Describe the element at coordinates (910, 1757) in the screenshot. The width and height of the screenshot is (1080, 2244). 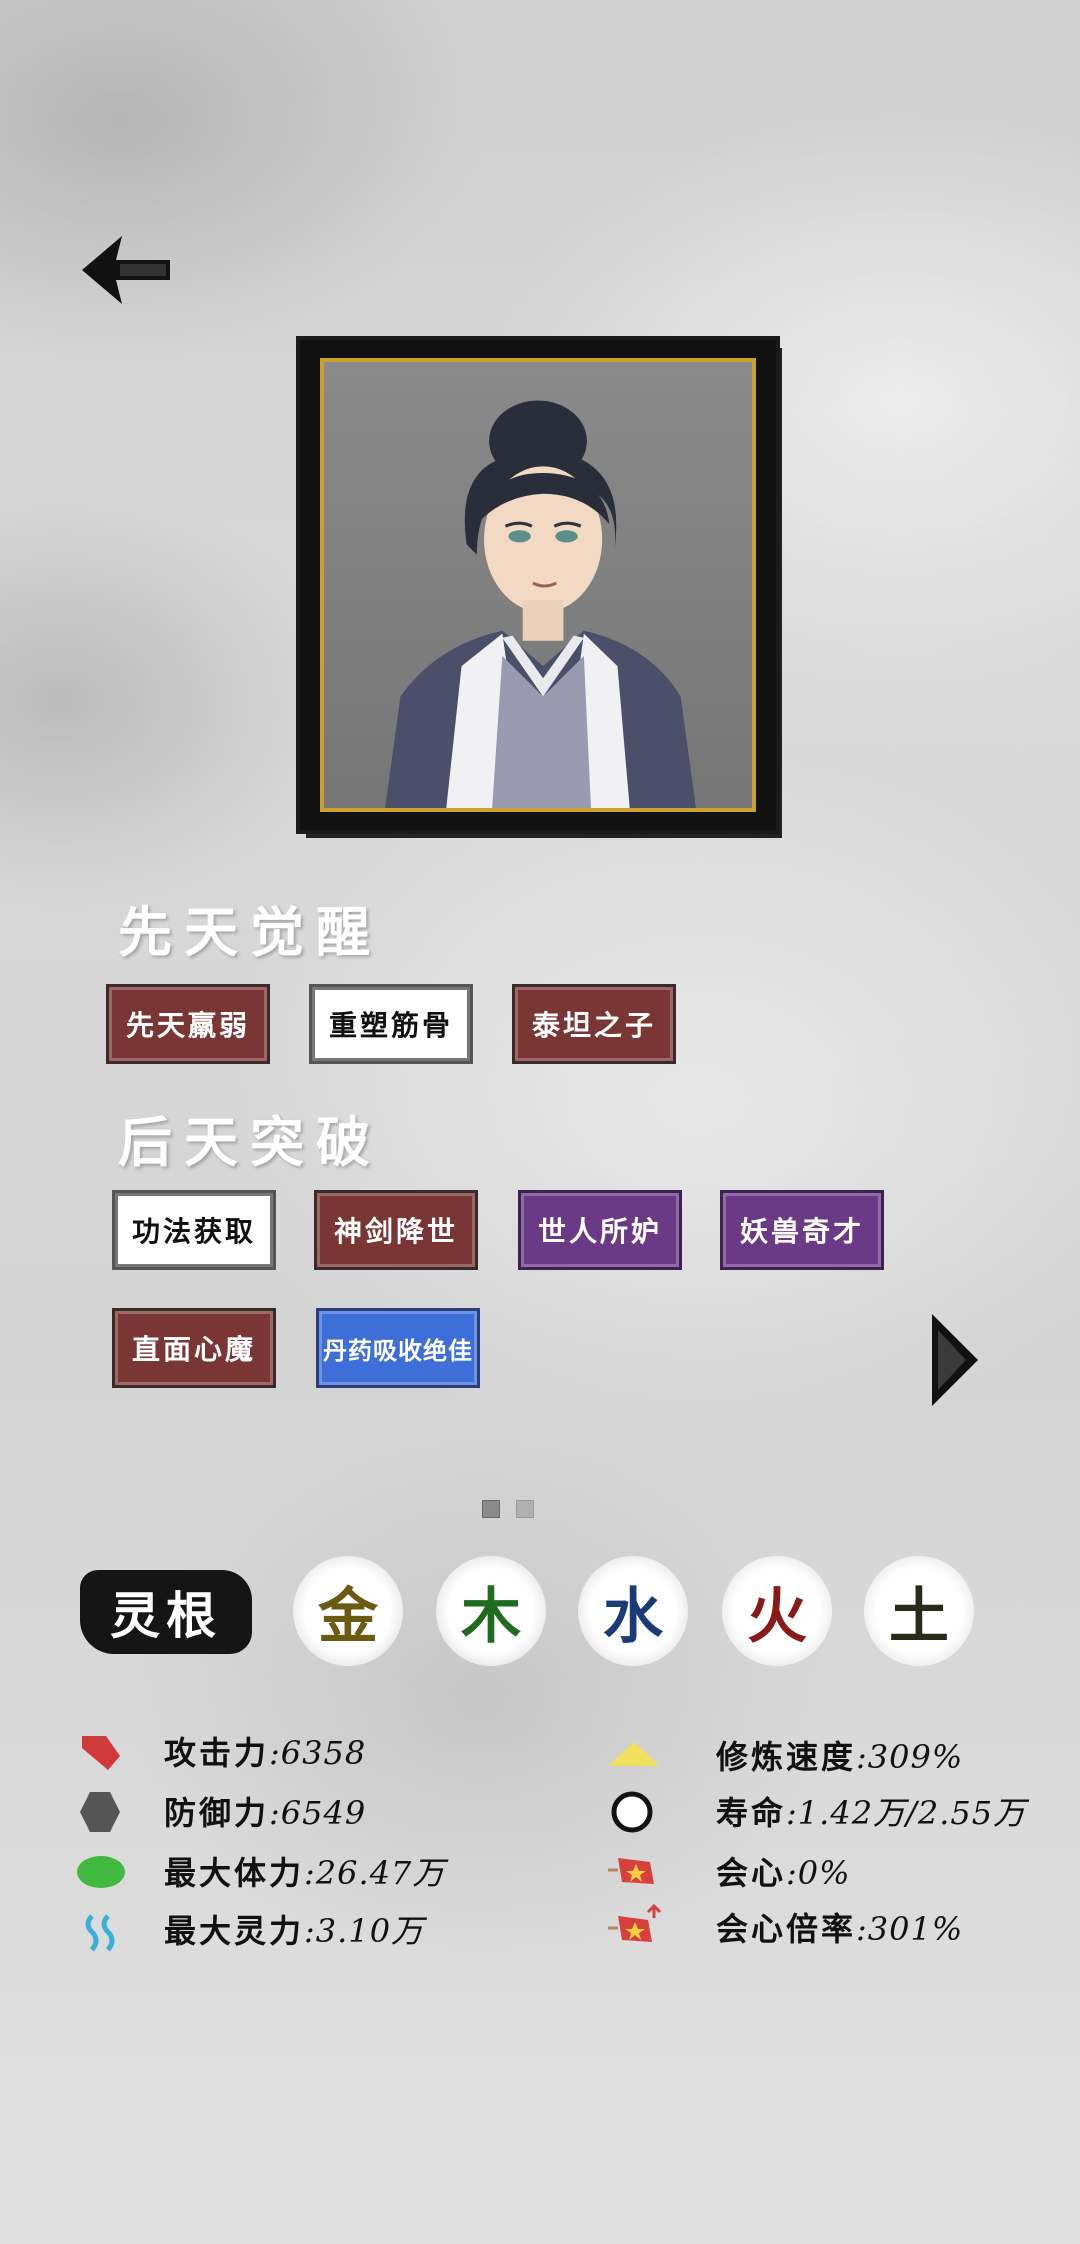
I see `cultivation-speed-value: :309%` at that location.